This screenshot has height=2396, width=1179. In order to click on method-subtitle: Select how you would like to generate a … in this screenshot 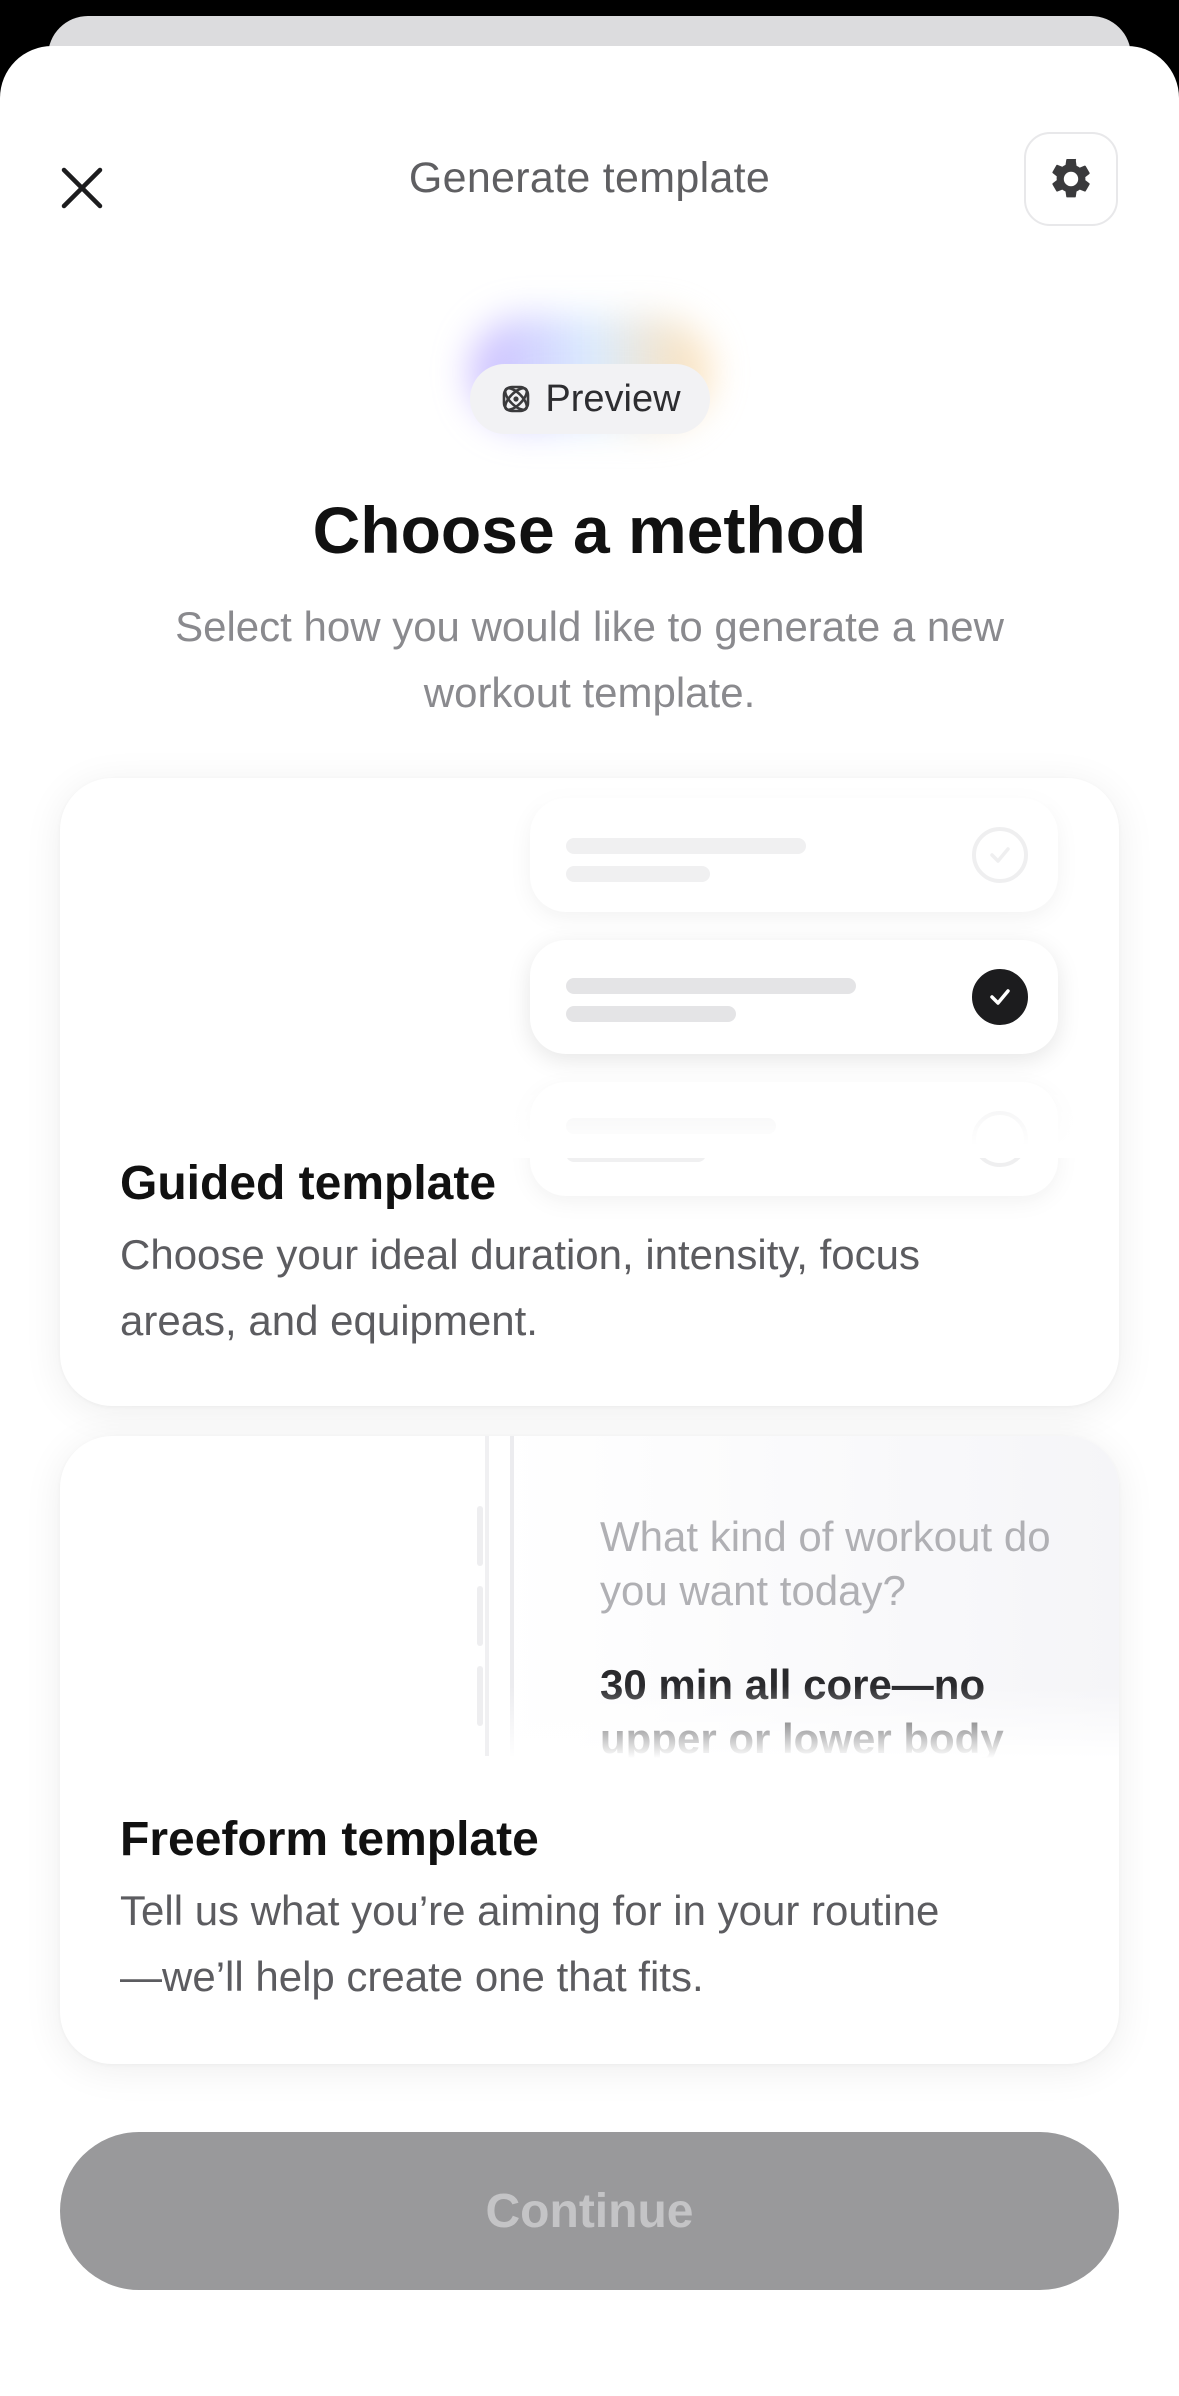, I will do `click(589, 659)`.